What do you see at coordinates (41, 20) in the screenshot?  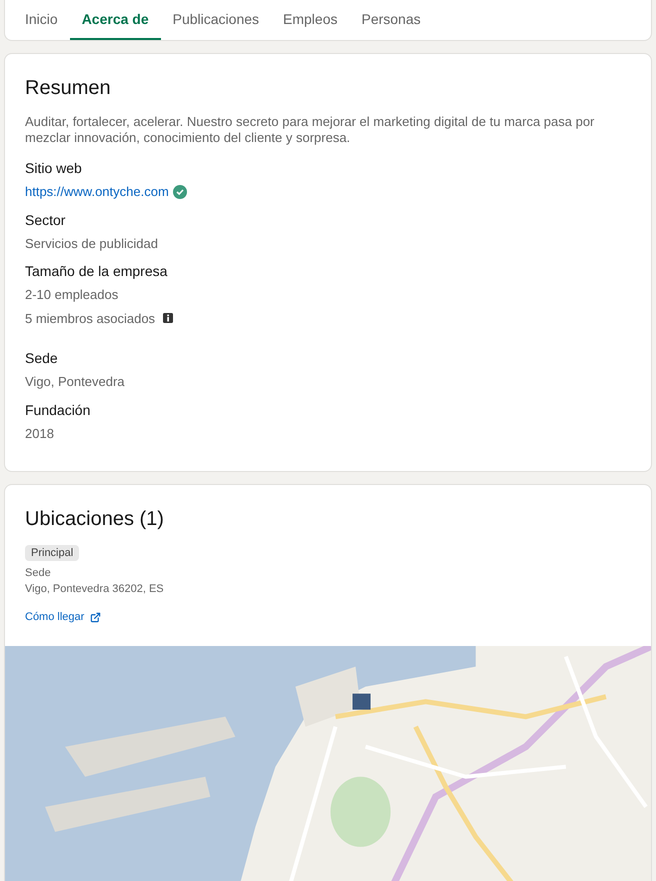 I see `tab: Inicio` at bounding box center [41, 20].